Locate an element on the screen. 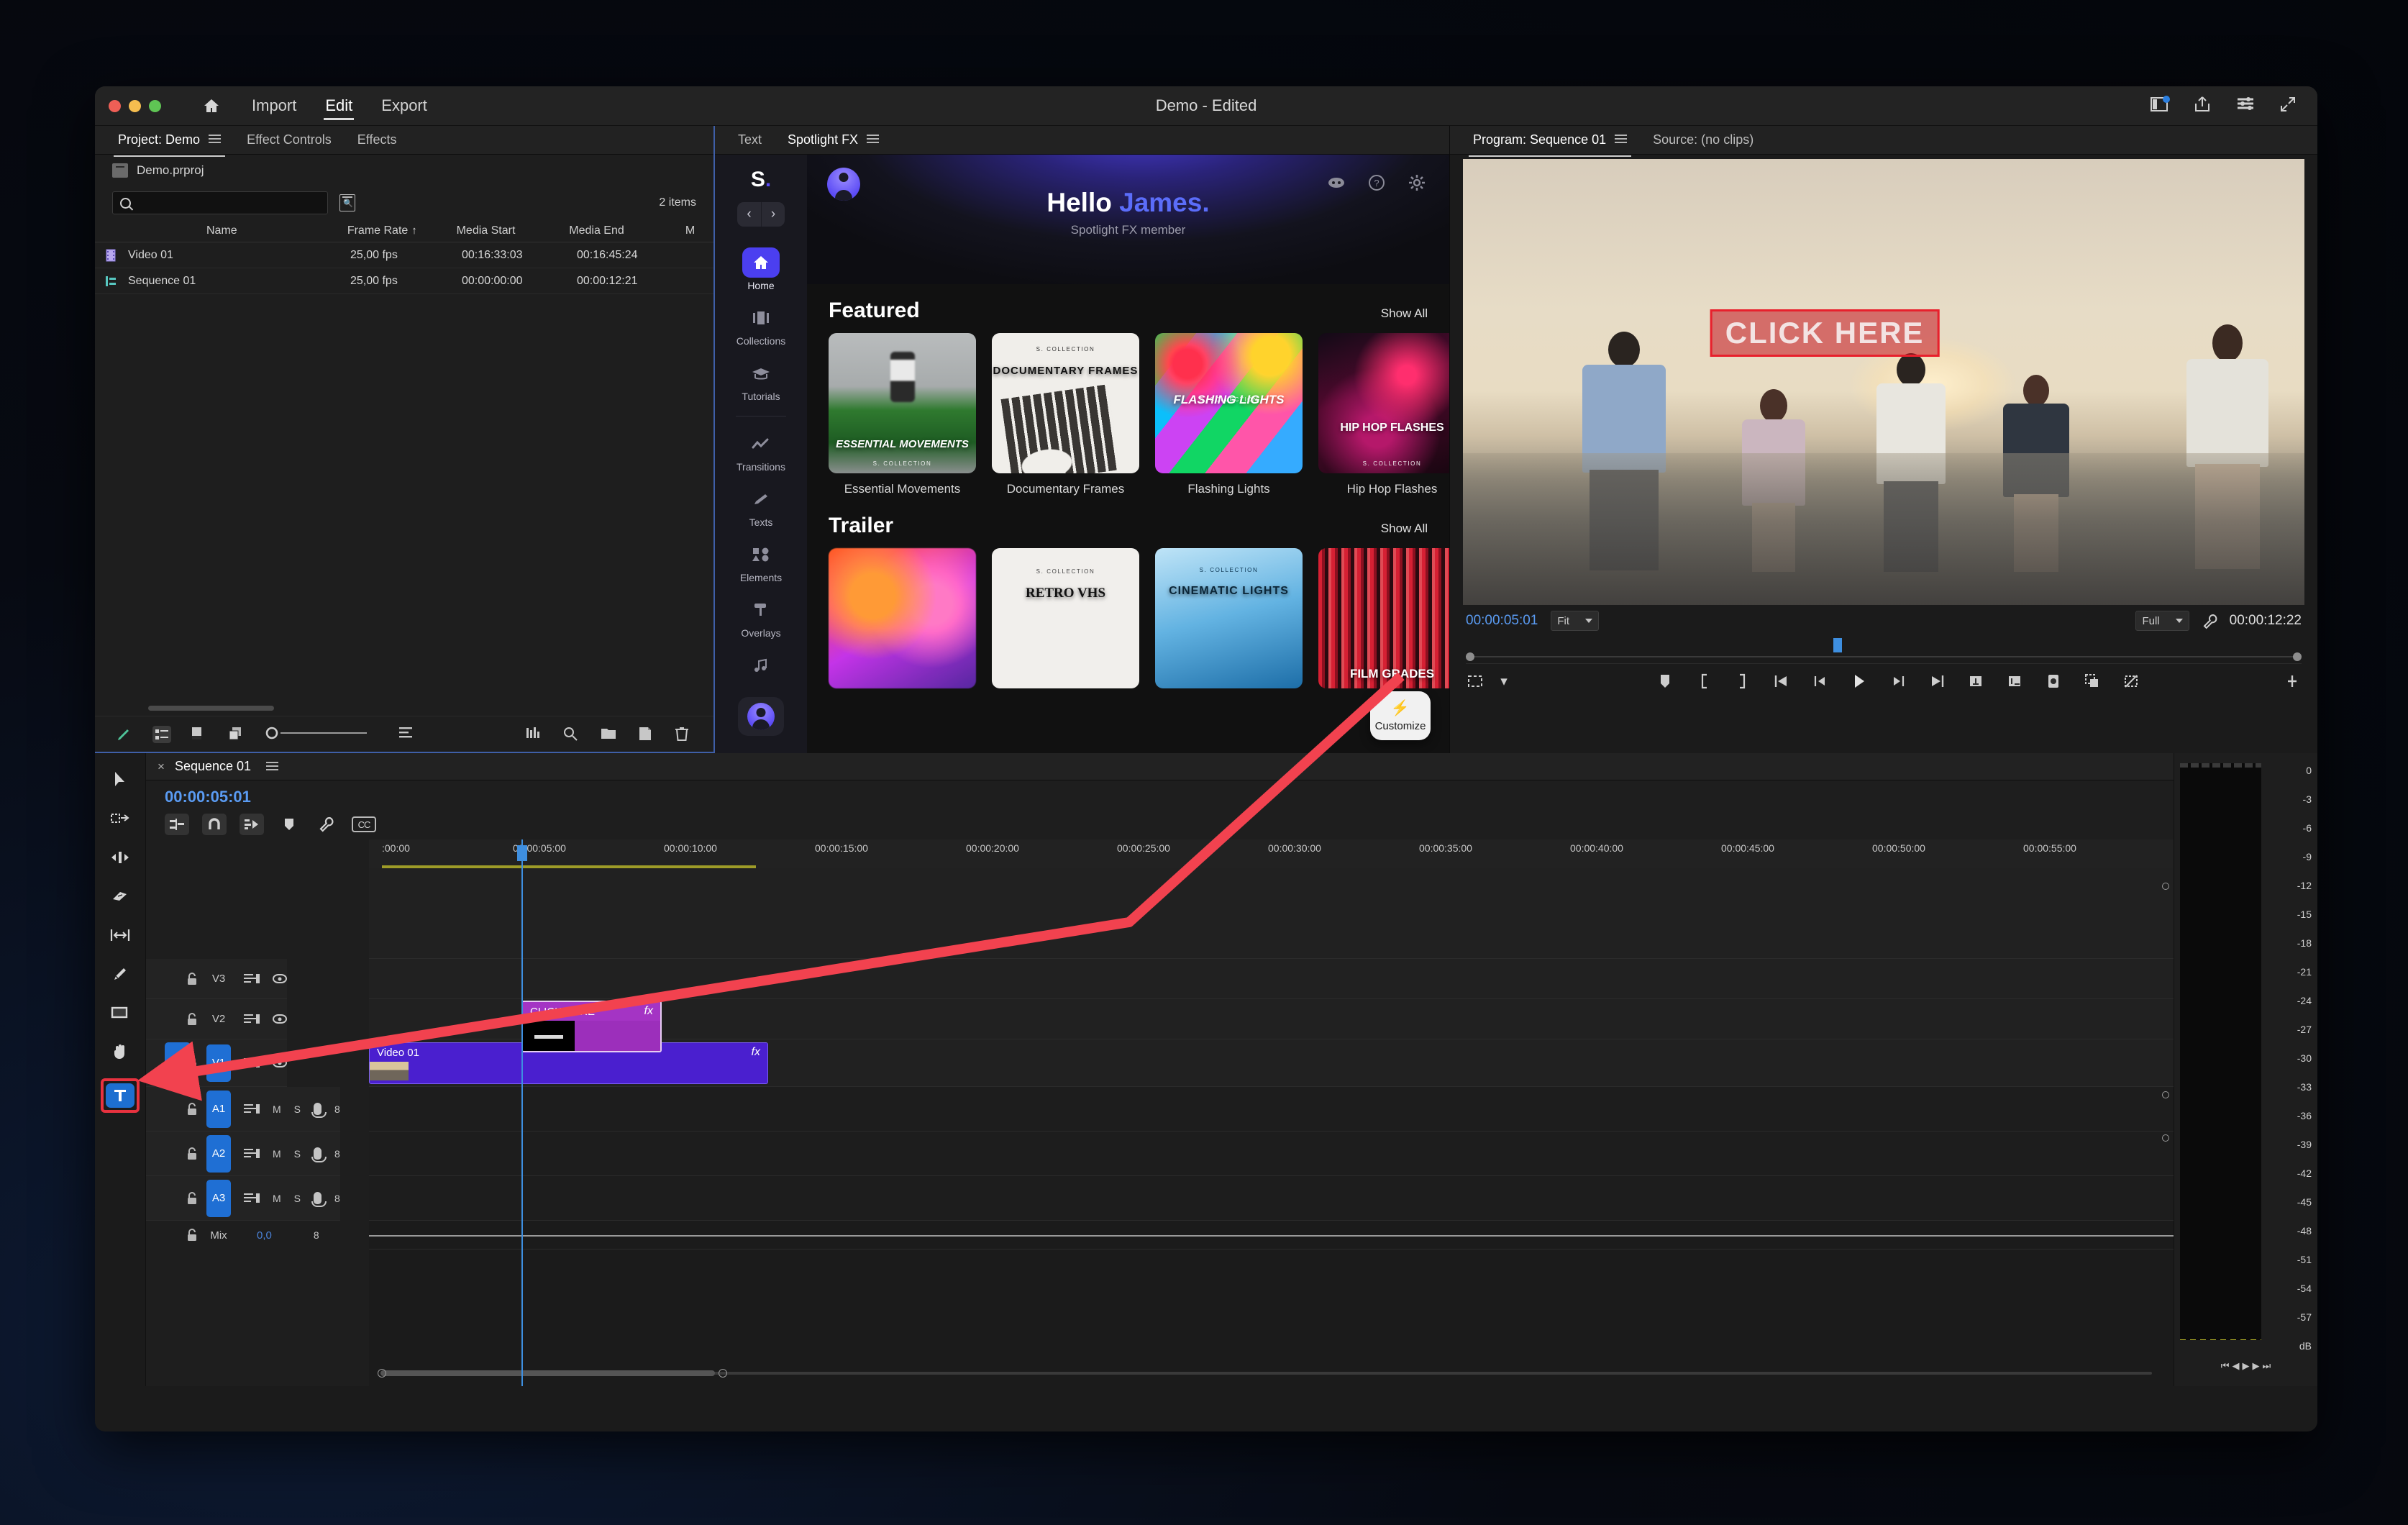 This screenshot has width=2408, height=1525. timeline-clip-text: CLICK HERE fx is located at coordinates (591, 1026).